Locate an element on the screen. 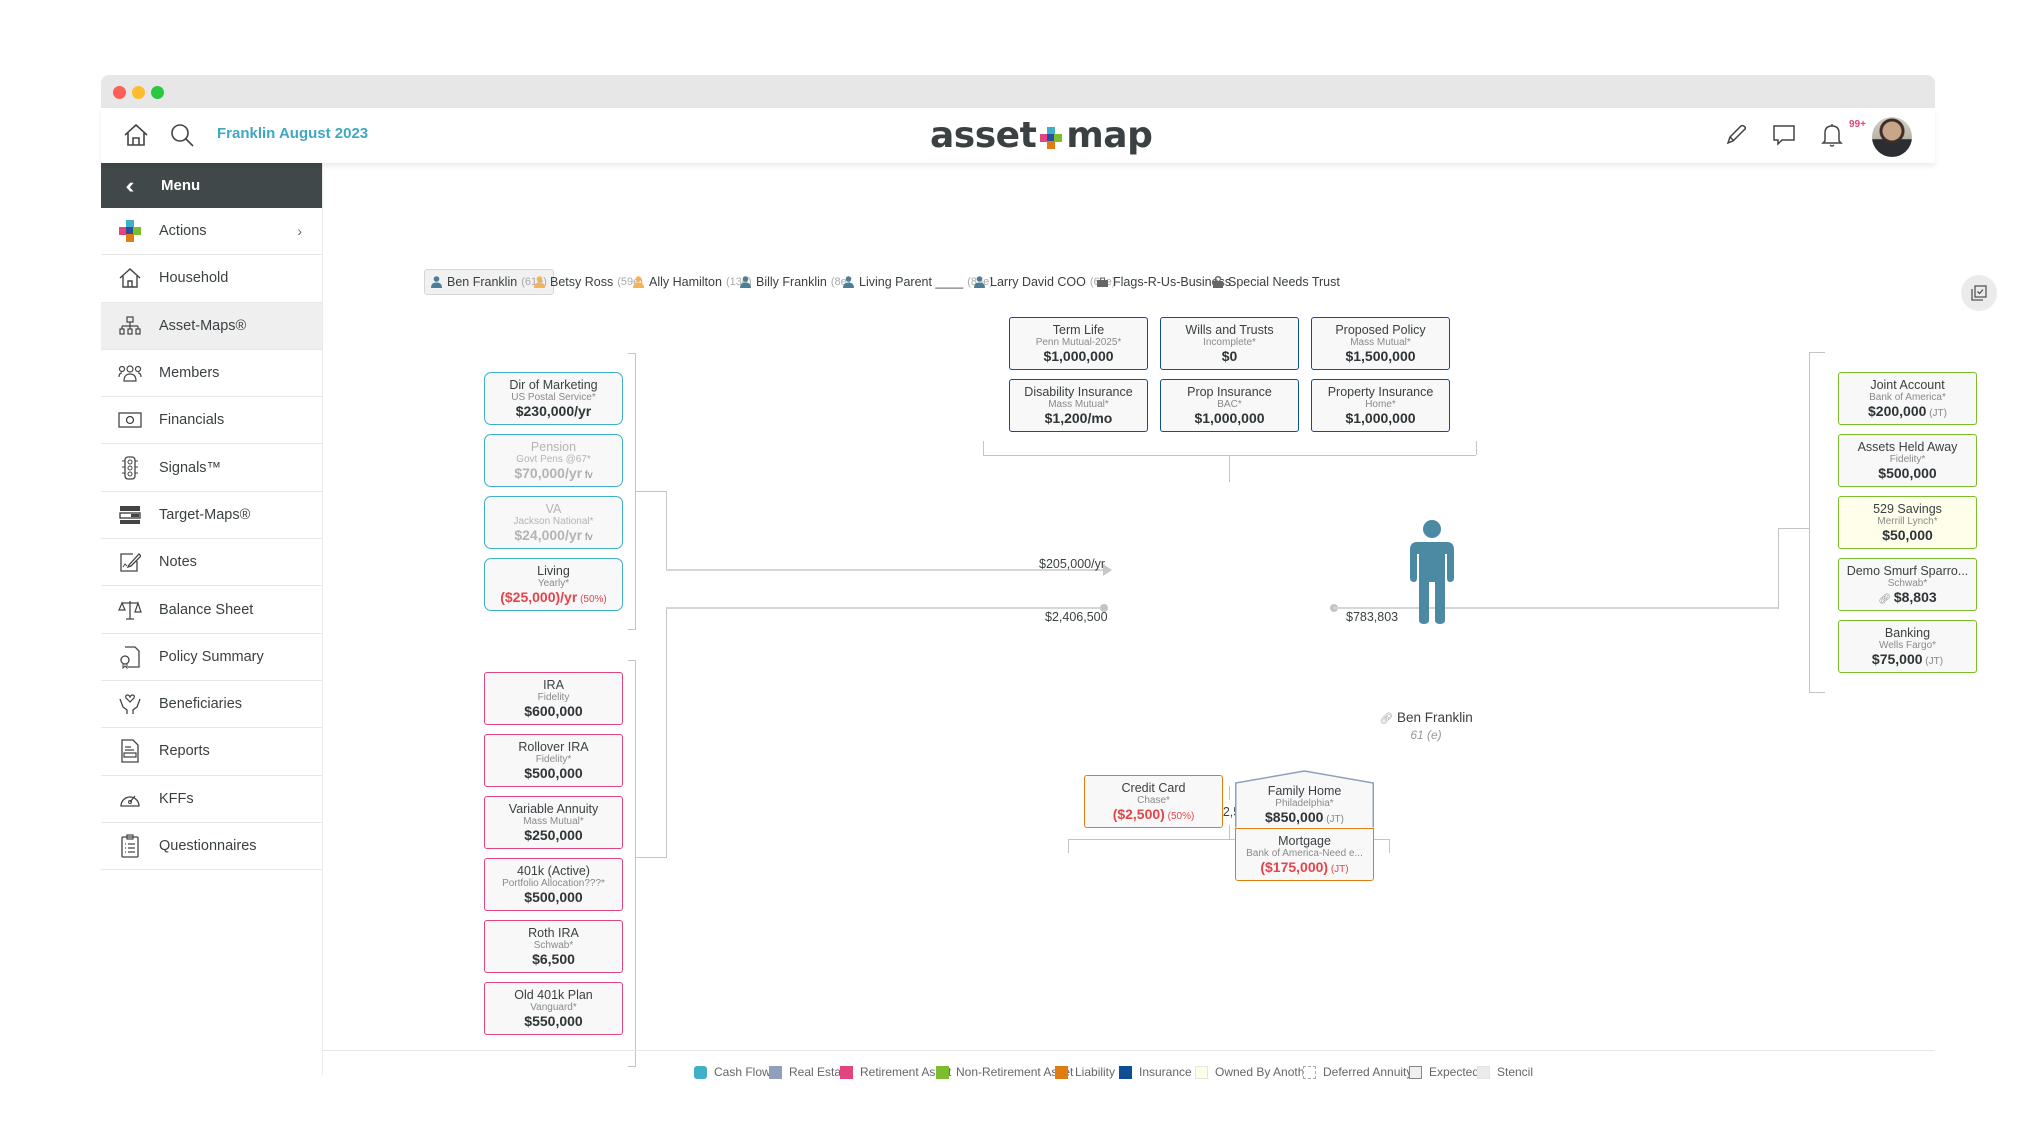  card-value-suffix: (JT) is located at coordinates (1933, 661).